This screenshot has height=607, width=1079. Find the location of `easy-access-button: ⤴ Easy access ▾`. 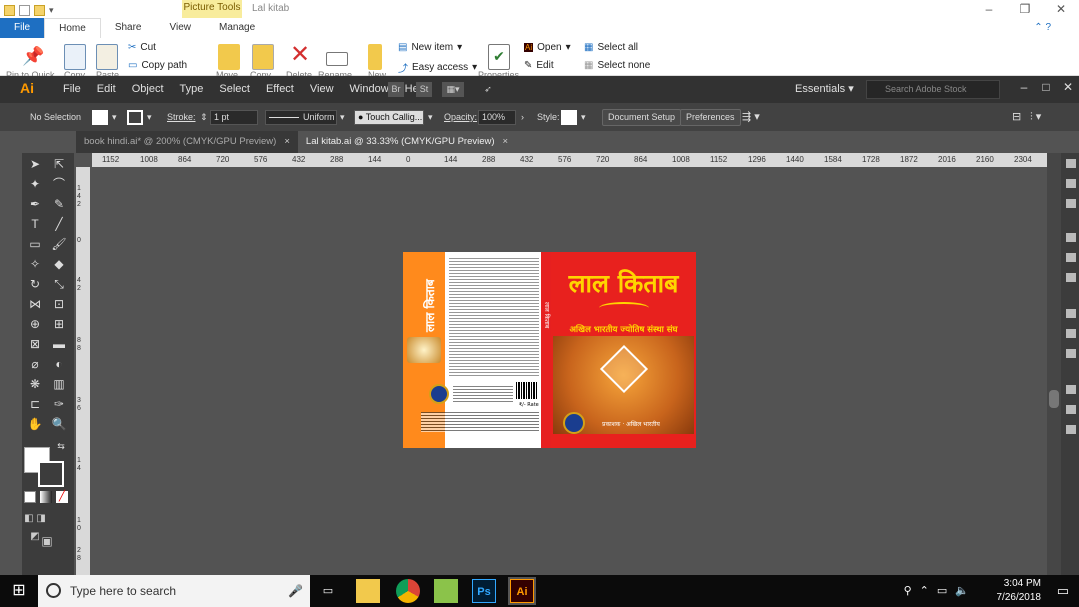

easy-access-button: ⤴ Easy access ▾ is located at coordinates (437, 67).